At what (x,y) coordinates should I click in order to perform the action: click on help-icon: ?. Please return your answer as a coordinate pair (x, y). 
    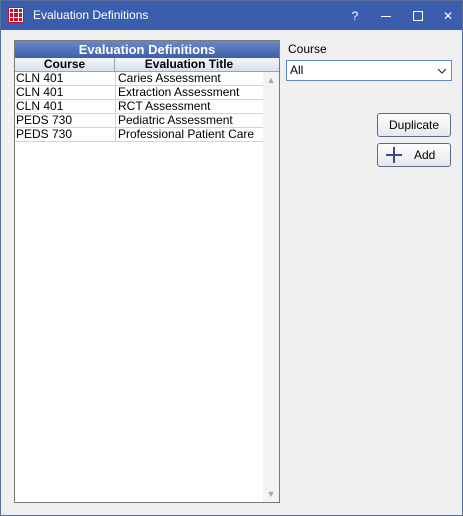
    Looking at the image, I should click on (355, 15).